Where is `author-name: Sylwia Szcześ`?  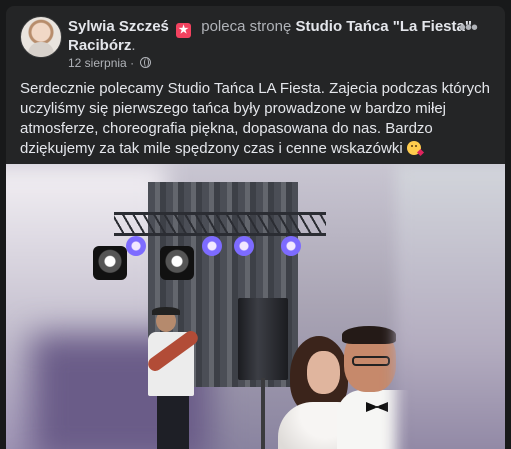 author-name: Sylwia Szcześ is located at coordinates (118, 26).